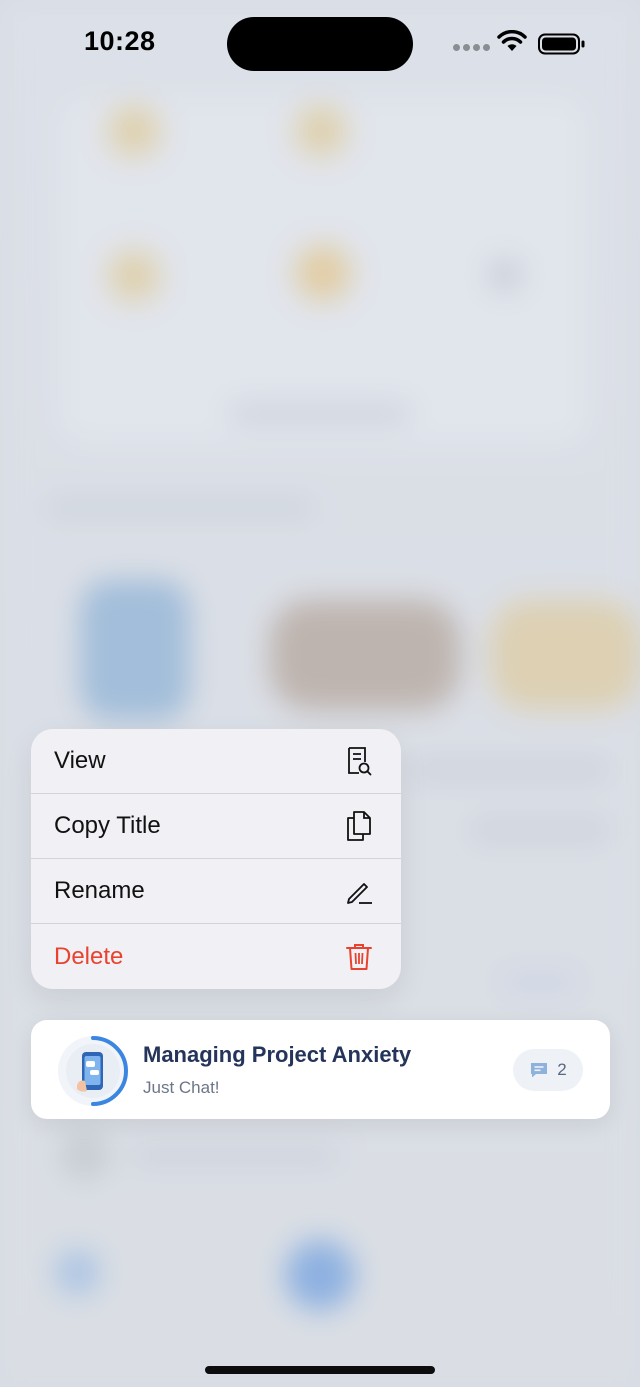  Describe the element at coordinates (216, 761) in the screenshot. I see `menu-item-view: View` at that location.